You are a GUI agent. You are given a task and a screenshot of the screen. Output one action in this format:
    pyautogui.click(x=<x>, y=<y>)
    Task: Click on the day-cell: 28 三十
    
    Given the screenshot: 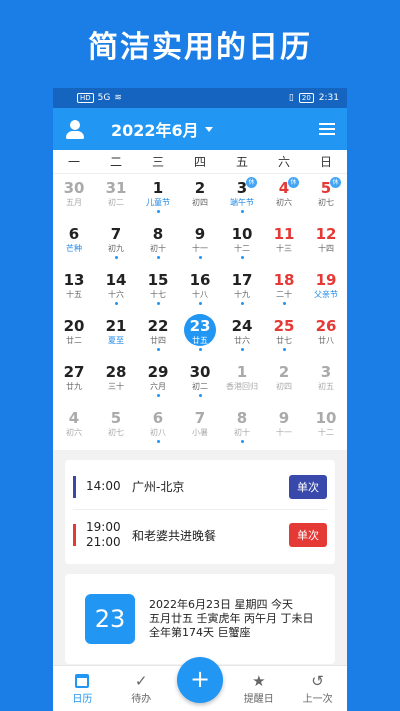 What is the action you would take?
    pyautogui.click(x=116, y=381)
    